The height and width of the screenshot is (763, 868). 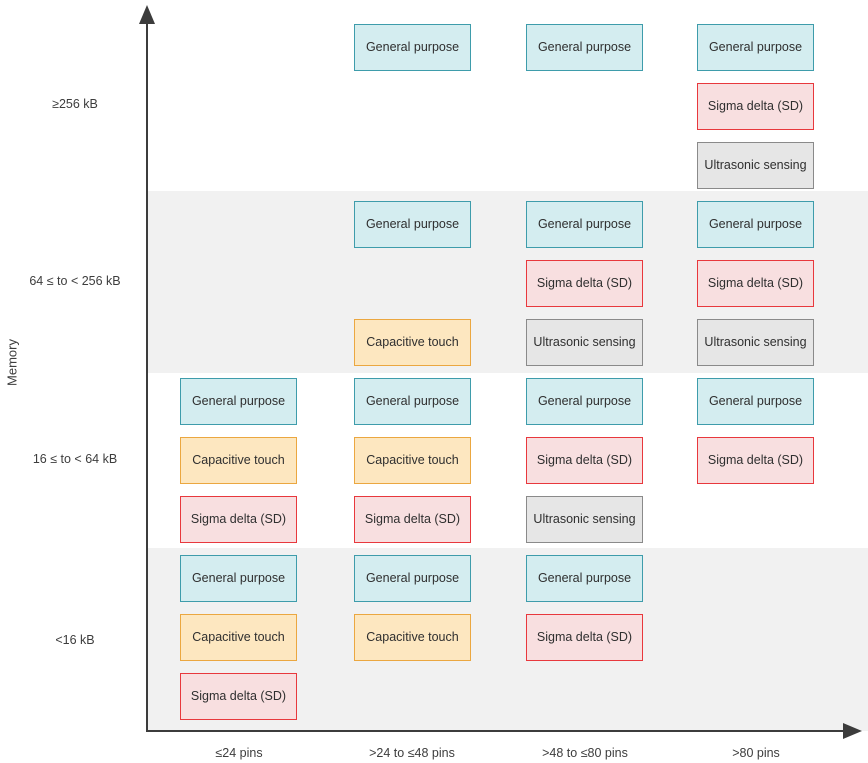 What do you see at coordinates (585, 753) in the screenshot?
I see `x-tick-label-2: >48 to ≤80 pins` at bounding box center [585, 753].